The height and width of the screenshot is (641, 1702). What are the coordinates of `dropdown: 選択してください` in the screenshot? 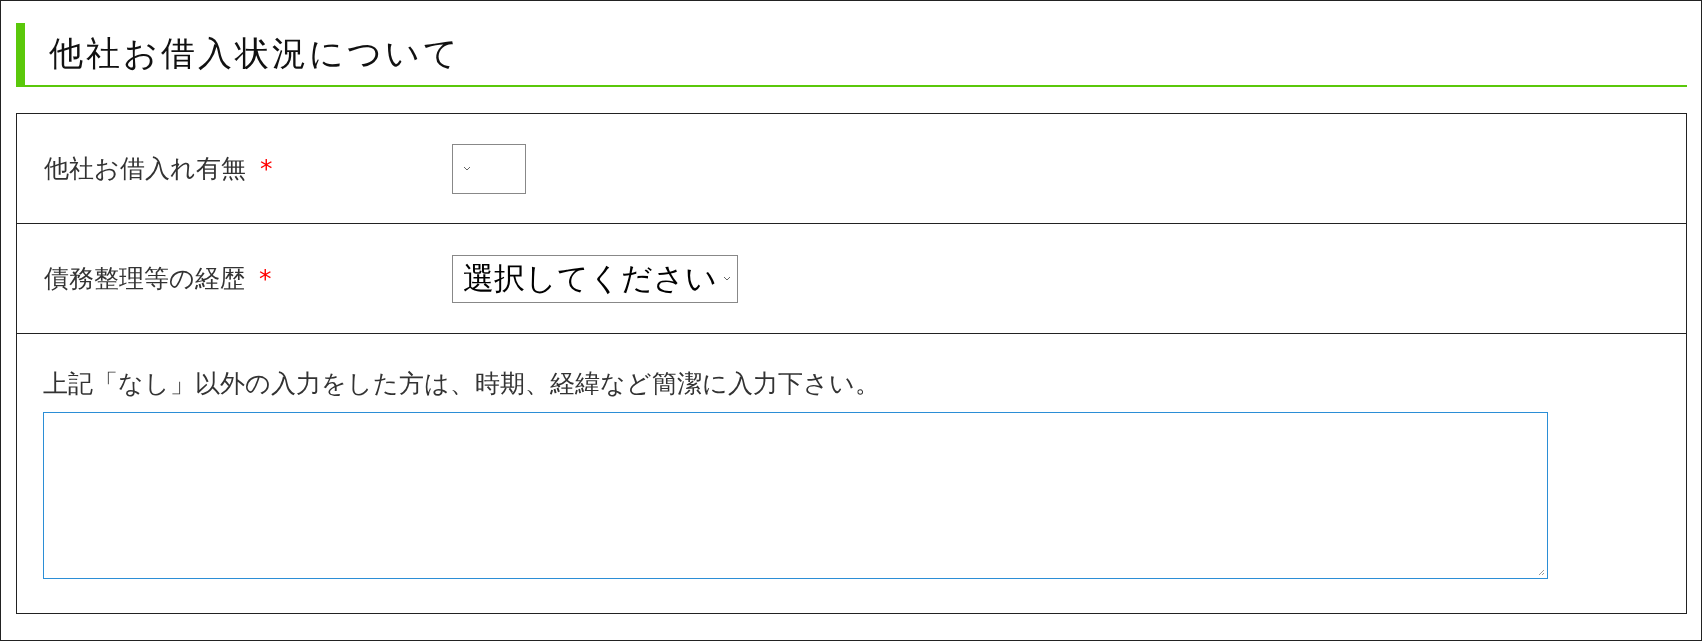 It's located at (595, 278).